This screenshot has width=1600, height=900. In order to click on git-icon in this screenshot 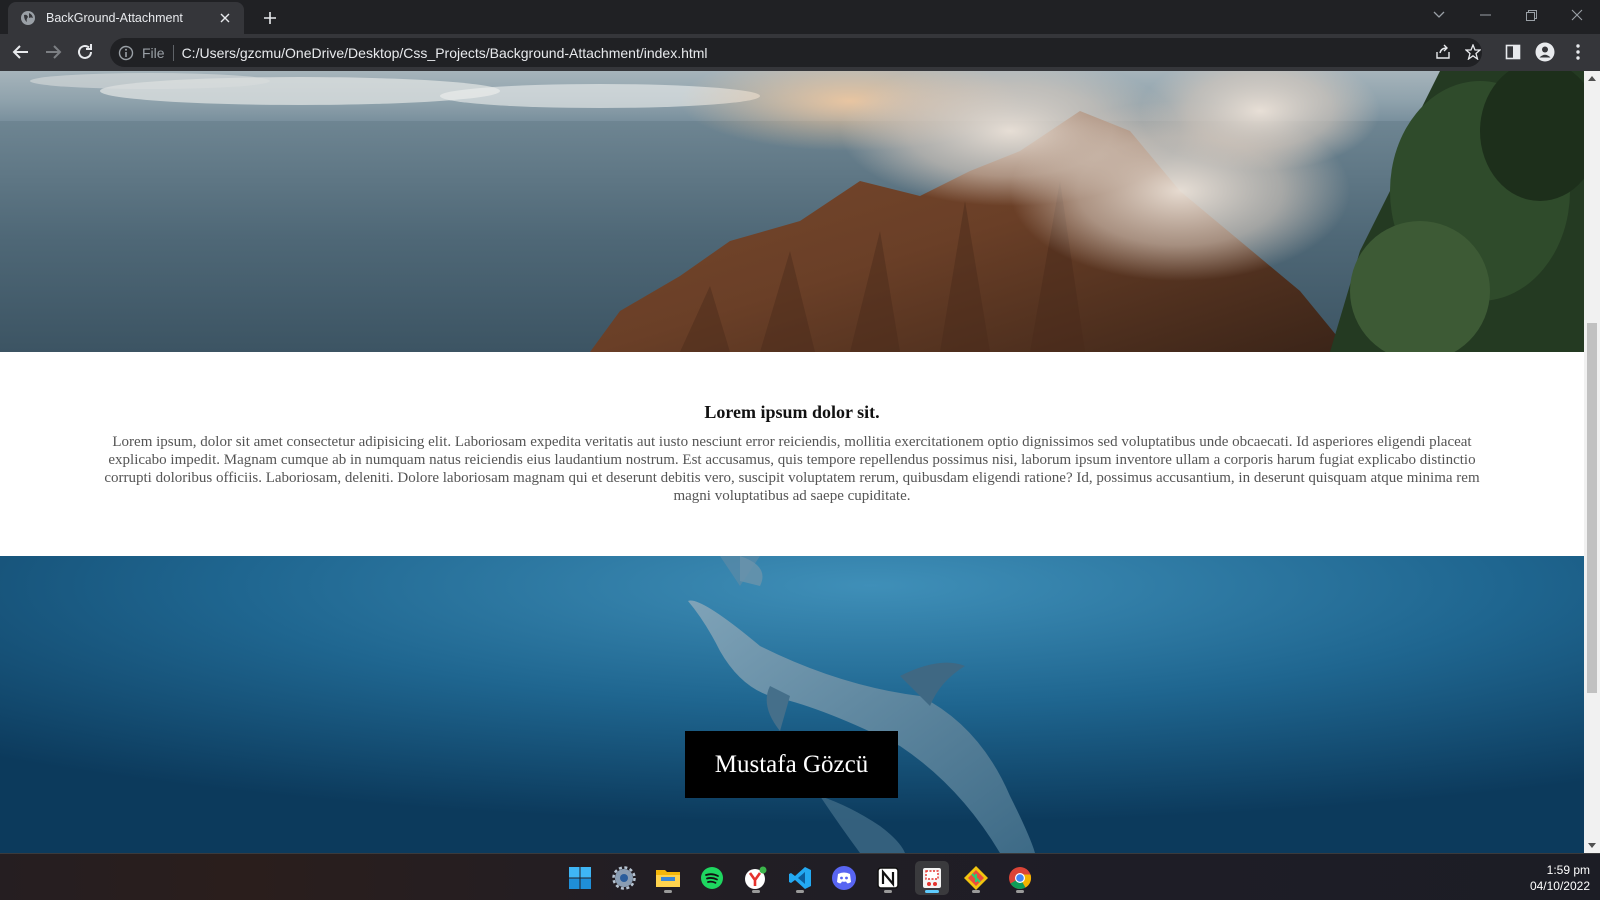, I will do `click(976, 878)`.